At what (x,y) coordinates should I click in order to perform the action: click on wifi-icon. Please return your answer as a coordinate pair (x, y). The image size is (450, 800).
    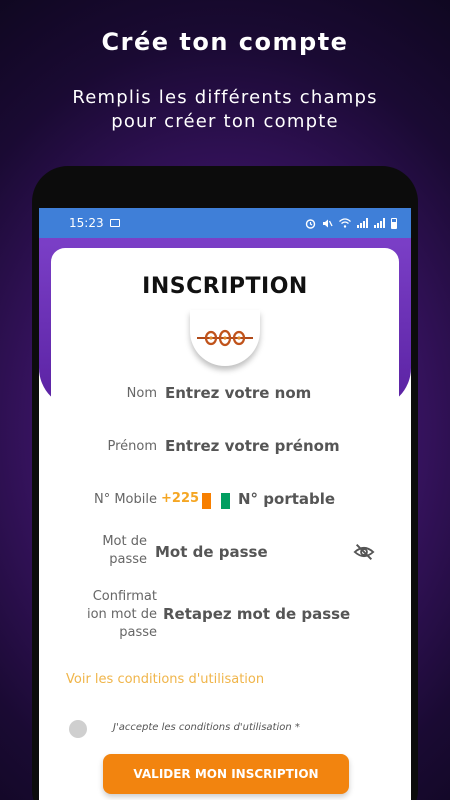
    Looking at the image, I should click on (345, 223).